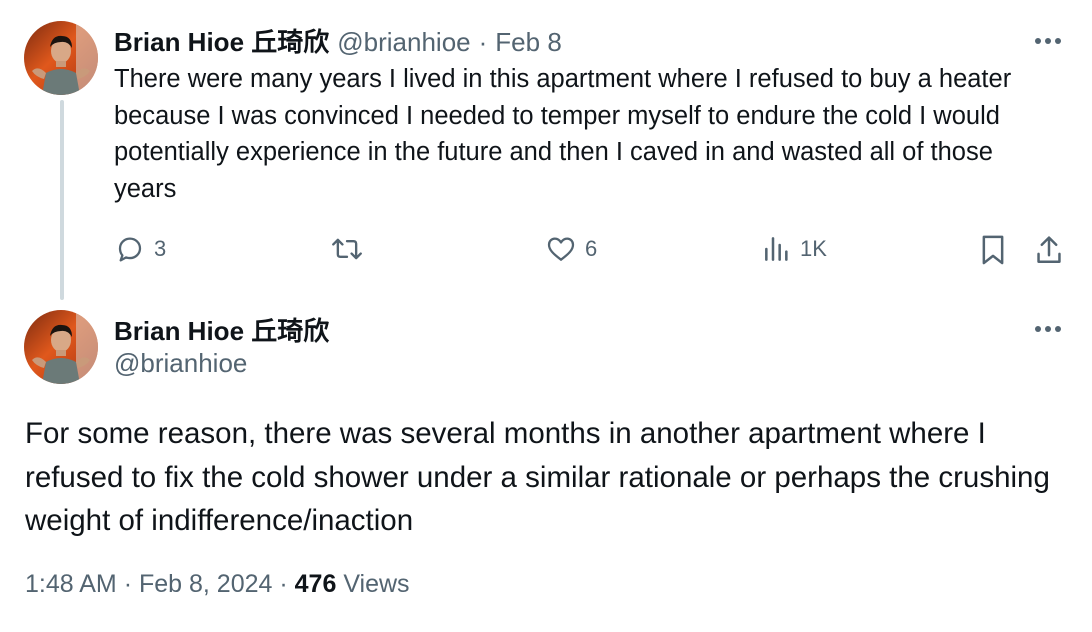 This screenshot has width=1092, height=632. I want to click on bookmark-icon, so click(993, 250).